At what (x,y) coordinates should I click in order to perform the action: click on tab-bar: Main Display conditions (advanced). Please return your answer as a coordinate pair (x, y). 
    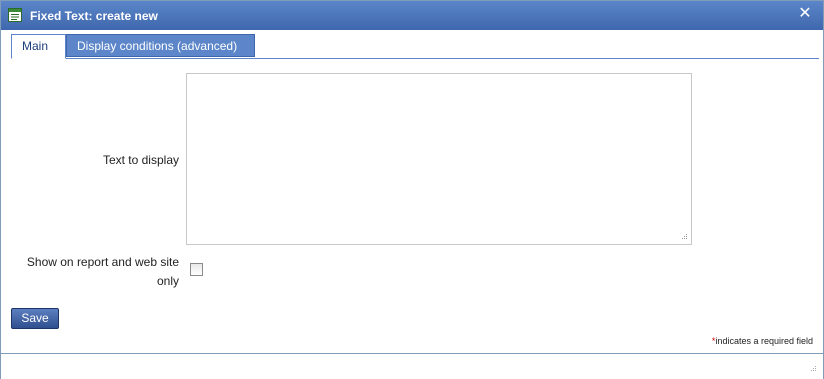
    Looking at the image, I should click on (415, 46).